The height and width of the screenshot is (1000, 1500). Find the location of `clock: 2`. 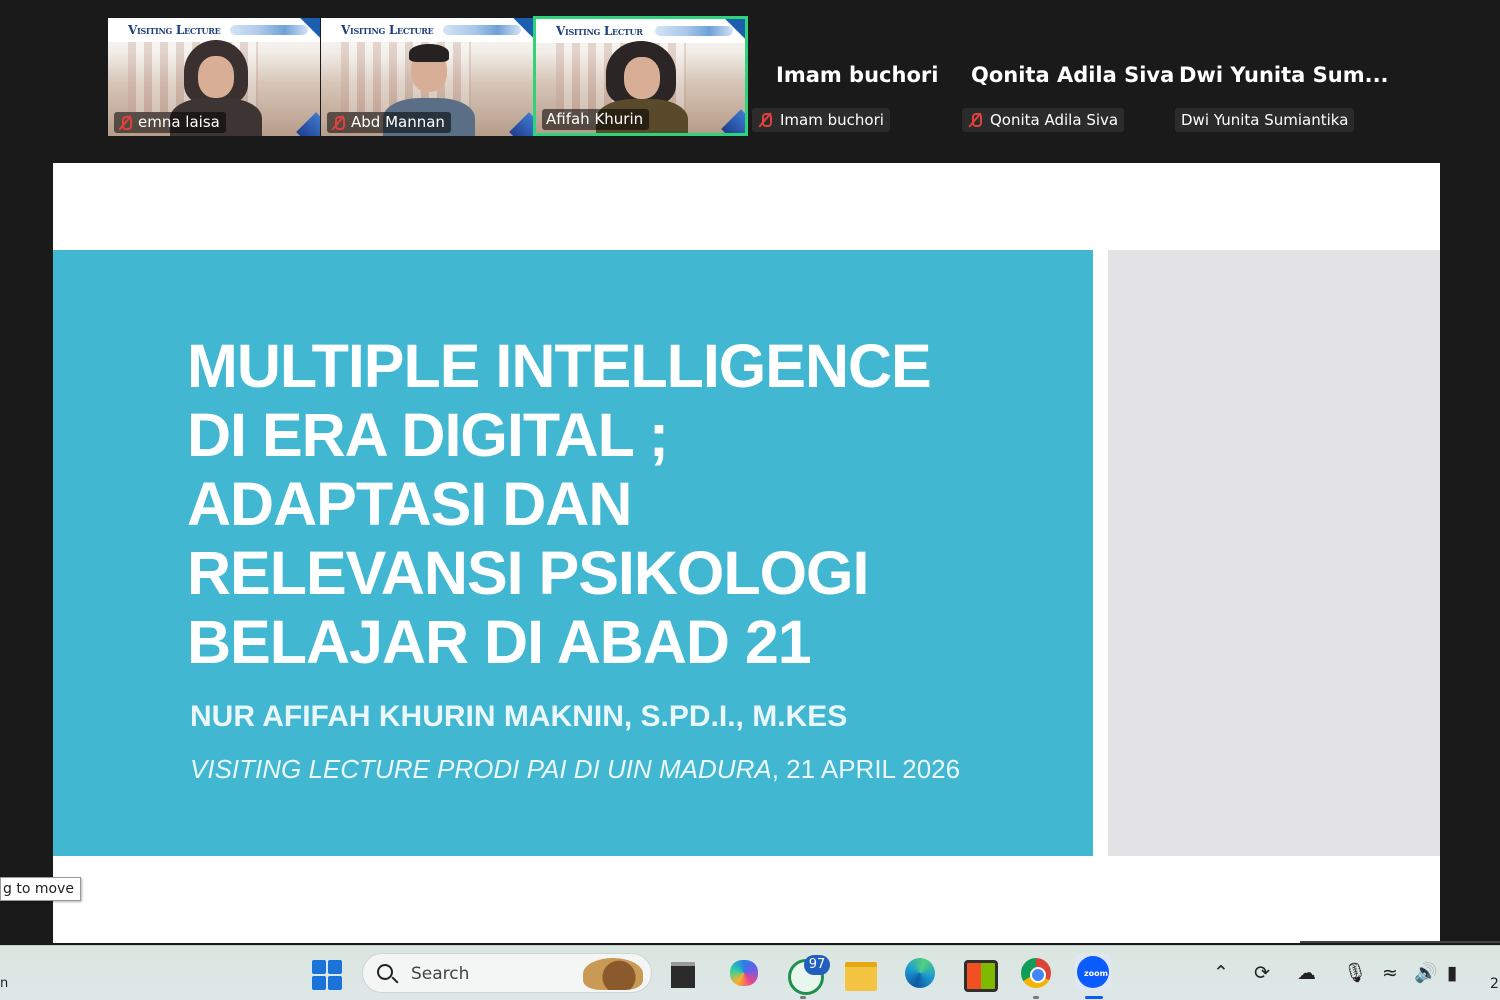

clock: 2 is located at coordinates (1494, 984).